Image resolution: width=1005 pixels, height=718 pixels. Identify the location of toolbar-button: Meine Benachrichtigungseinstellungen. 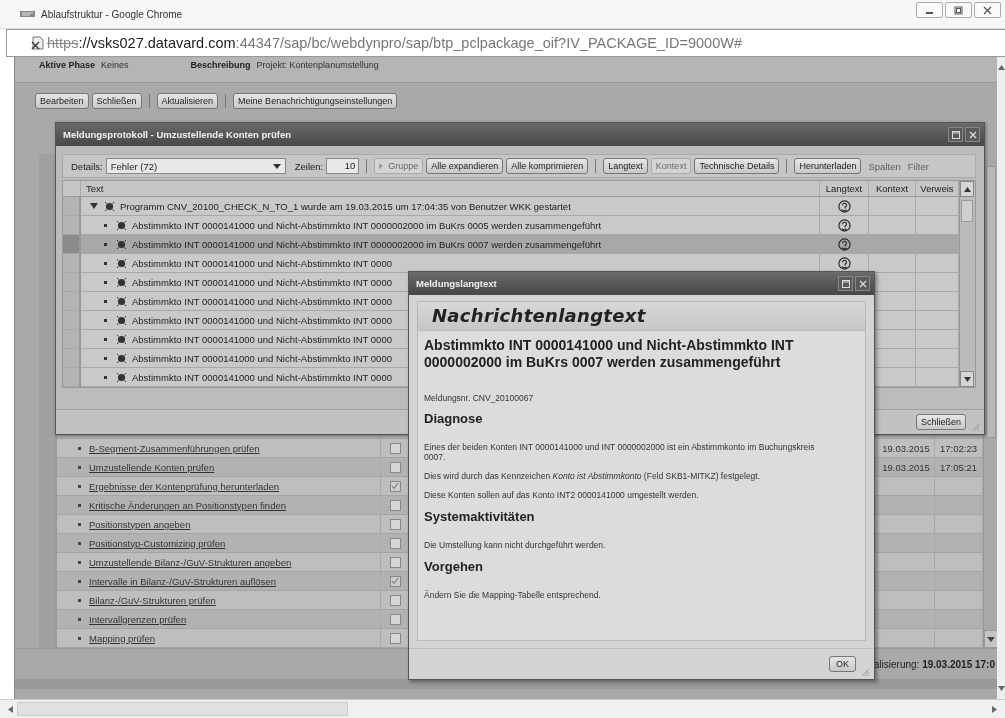
(315, 101).